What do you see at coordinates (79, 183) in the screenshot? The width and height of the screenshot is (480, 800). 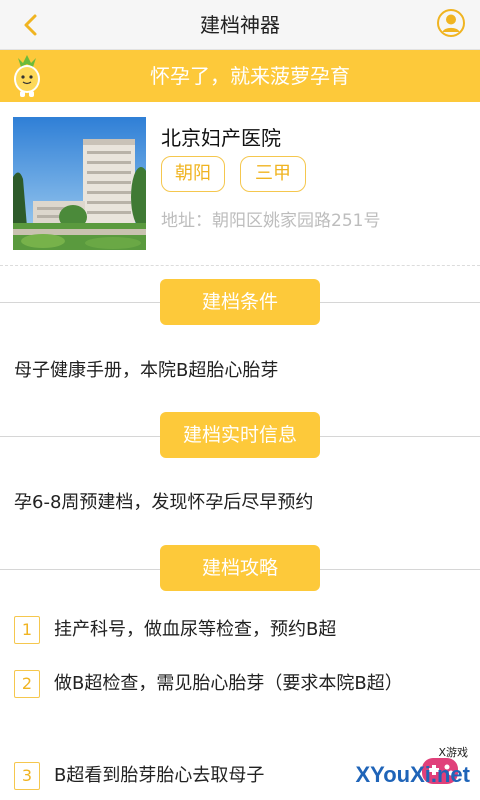 I see `hospital-photo` at bounding box center [79, 183].